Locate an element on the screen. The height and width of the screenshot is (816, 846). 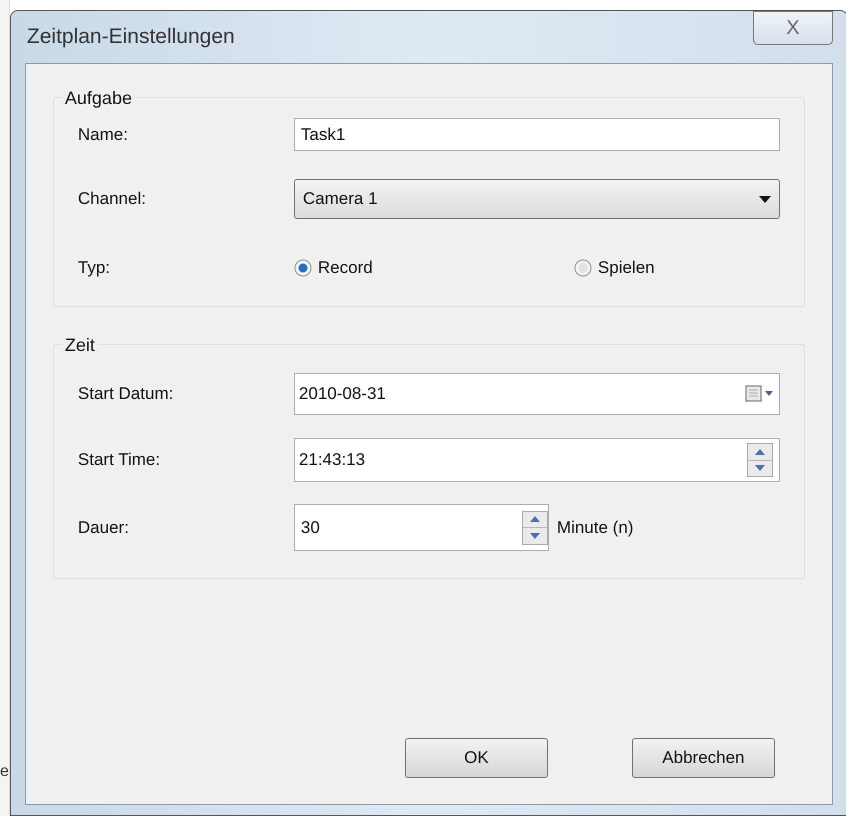
calendar-icon is located at coordinates (759, 394).